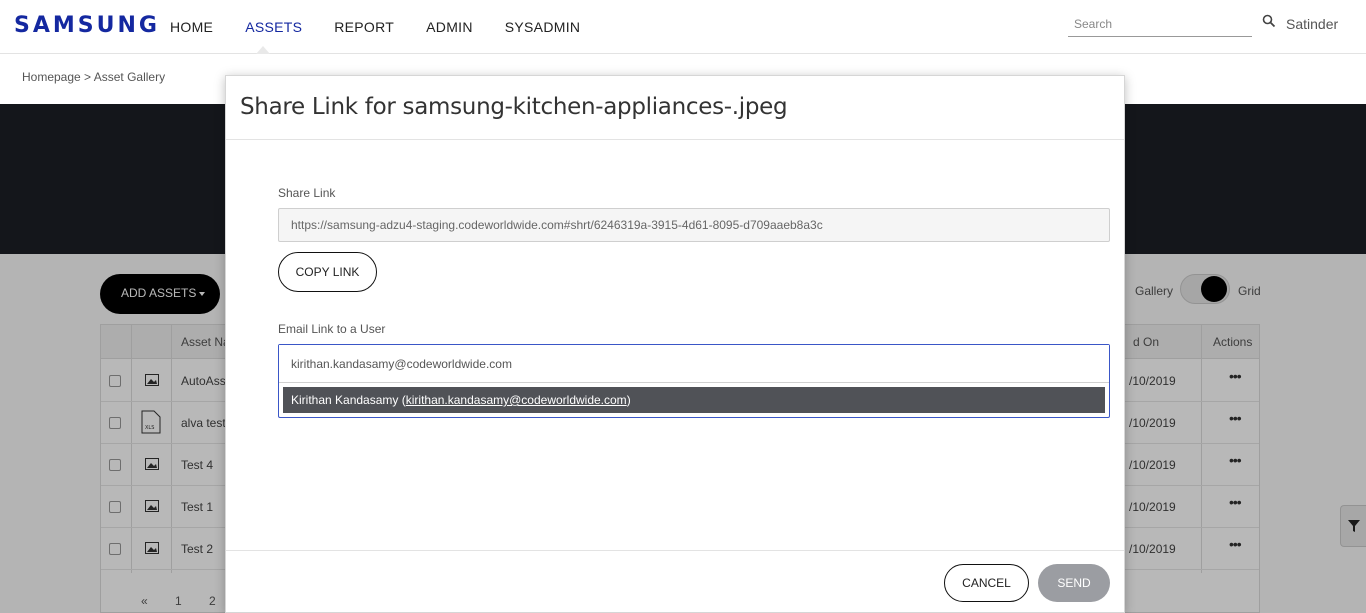 The height and width of the screenshot is (613, 1366). I want to click on send-button: SEND, so click(1074, 583).